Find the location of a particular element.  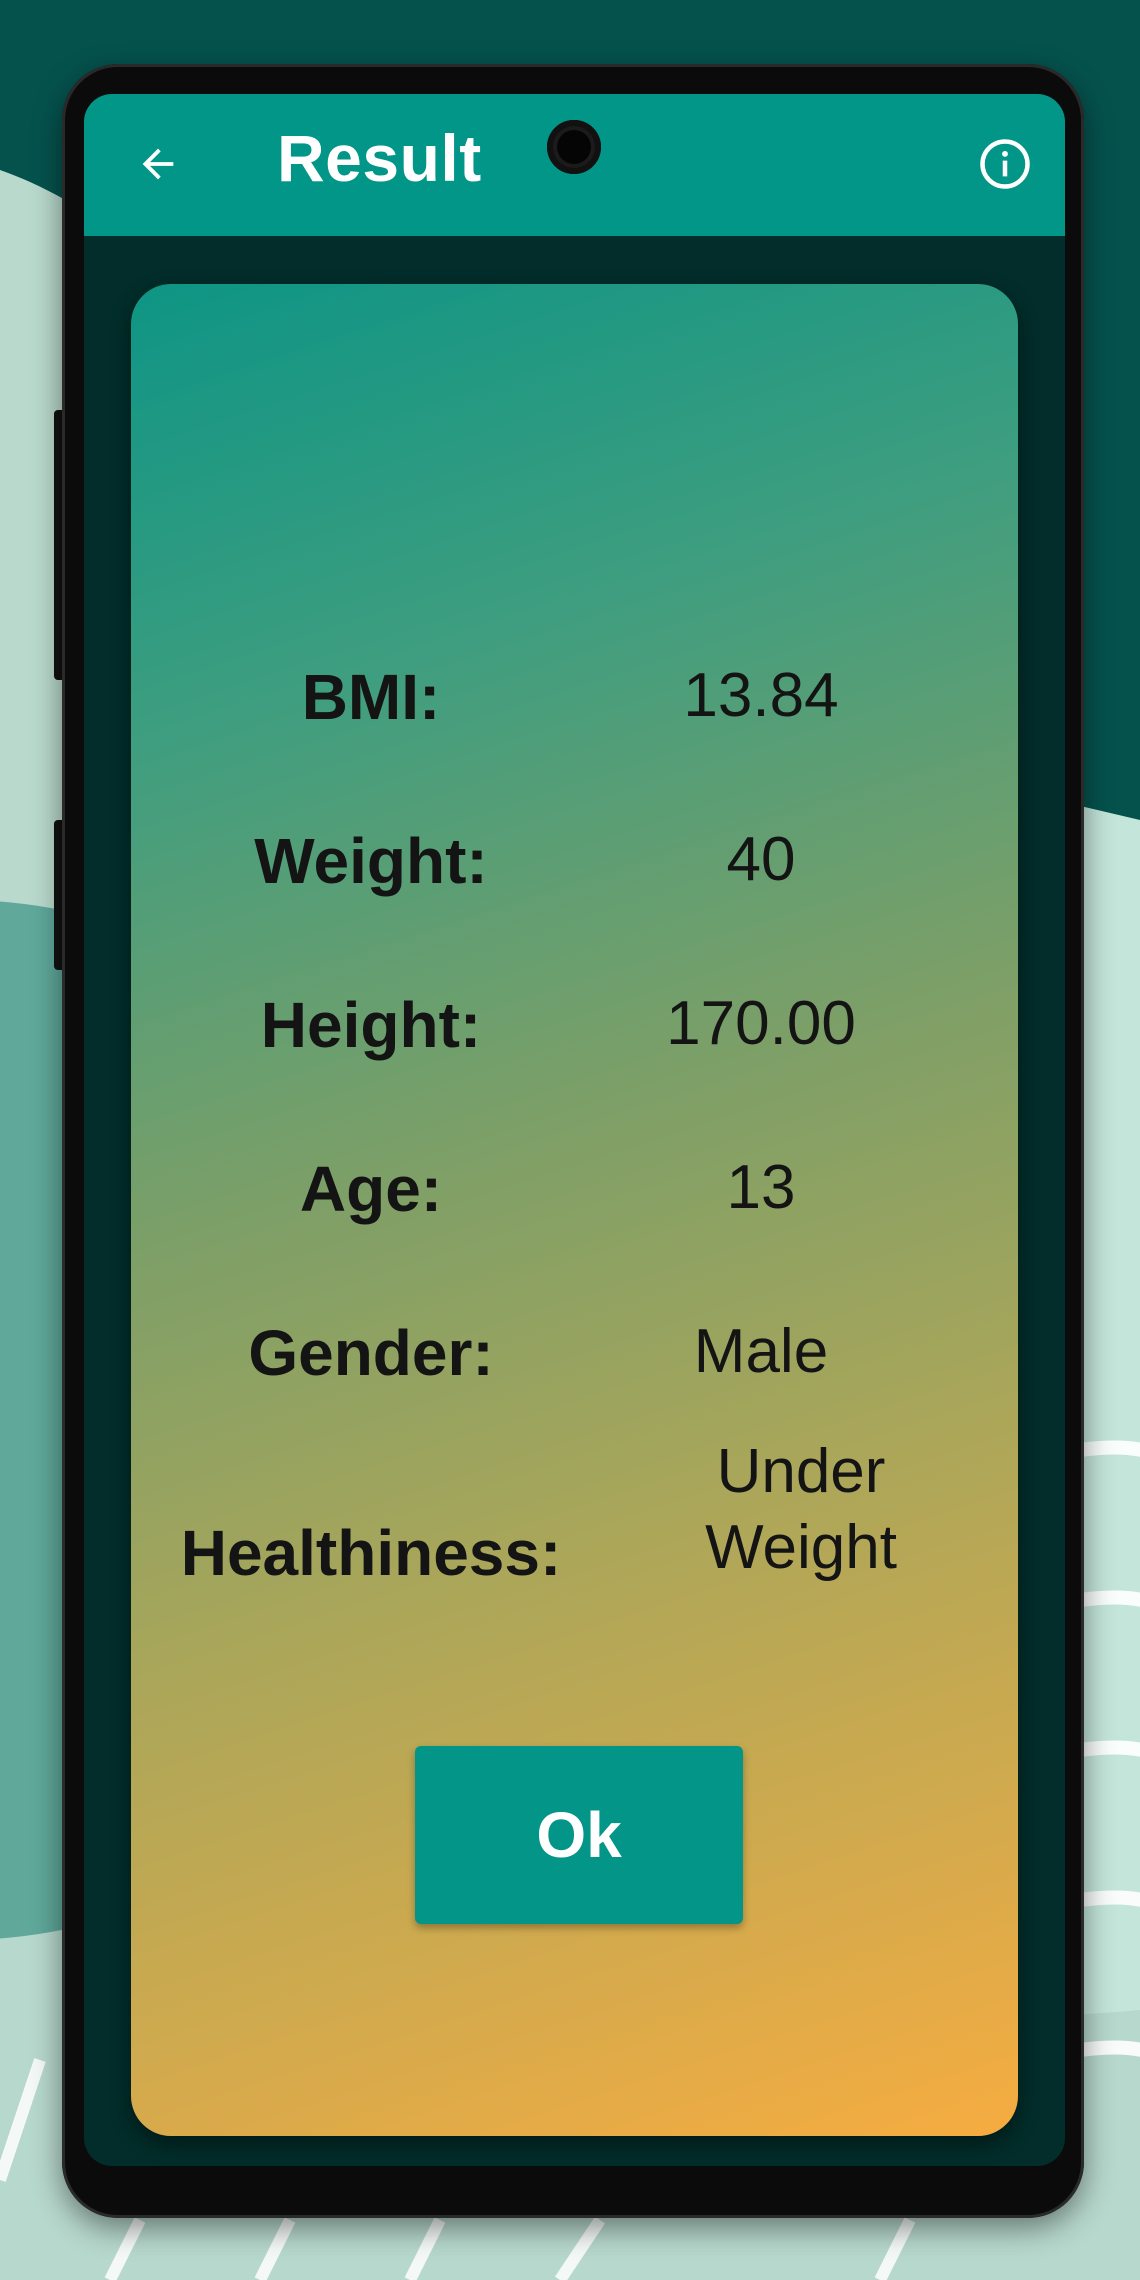

arrow-left-icon is located at coordinates (158, 164).